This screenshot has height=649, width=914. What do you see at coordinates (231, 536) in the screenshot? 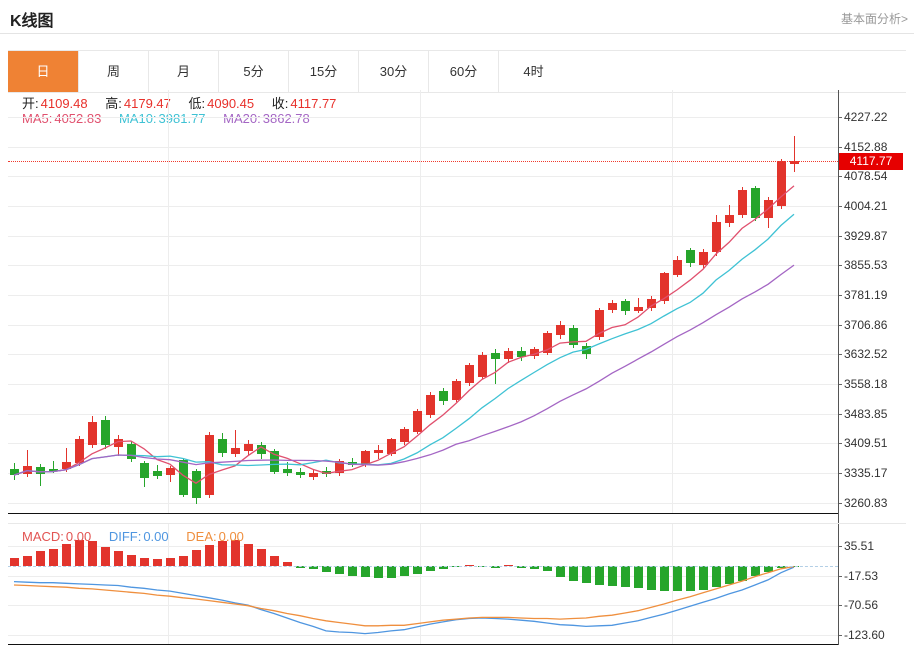
I see `dea-value: 0.00` at bounding box center [231, 536].